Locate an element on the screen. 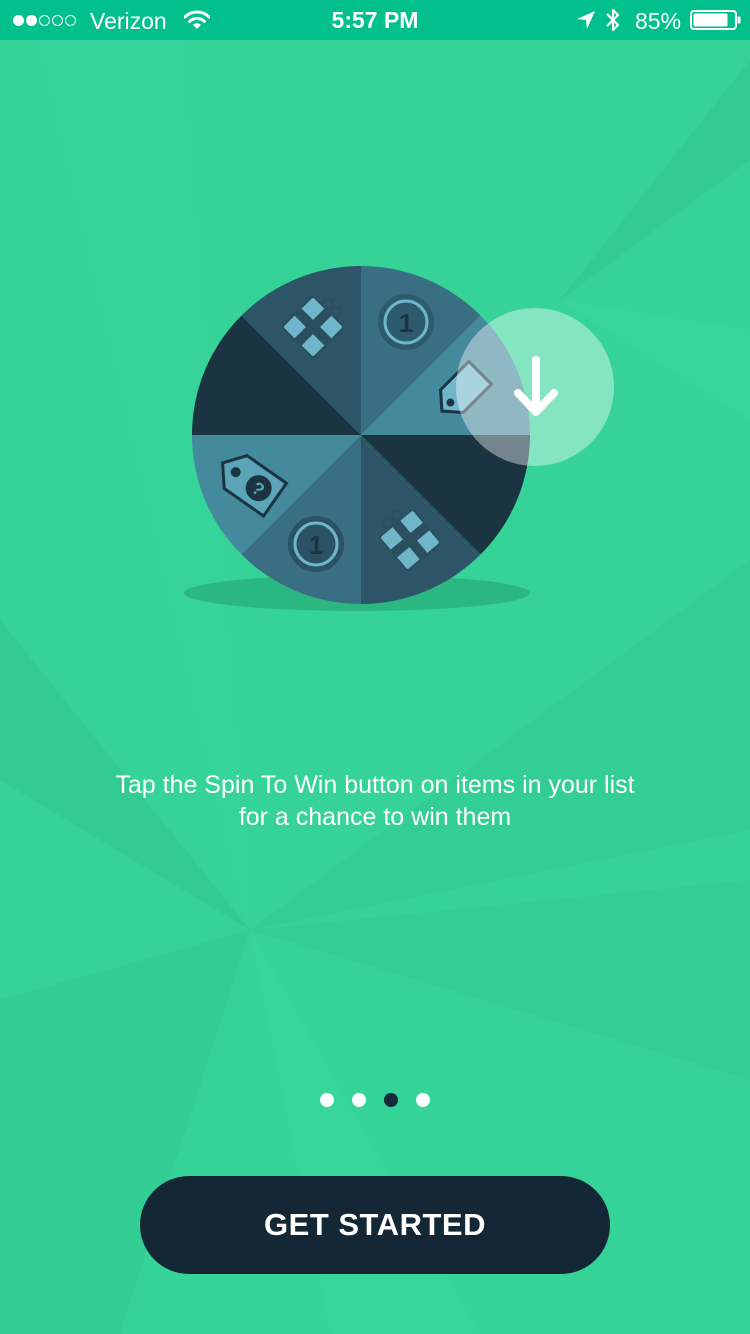 Image resolution: width=750 pixels, height=1334 pixels. spin-button-overlay is located at coordinates (535, 387).